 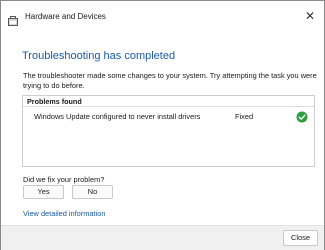 What do you see at coordinates (99, 56) in the screenshot?
I see `page-heading: Troubleshooting has completed` at bounding box center [99, 56].